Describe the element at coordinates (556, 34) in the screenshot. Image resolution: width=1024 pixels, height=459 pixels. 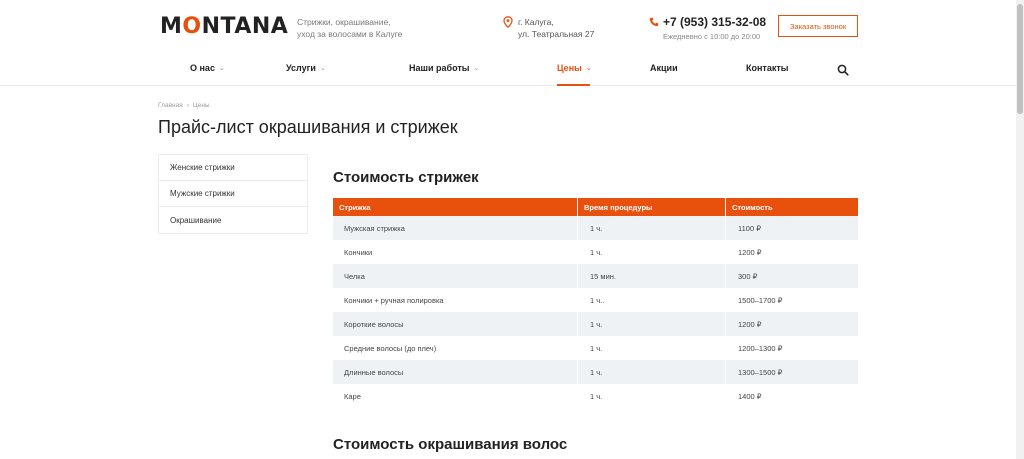
I see `address-line-2: ул. Театральная 27` at that location.